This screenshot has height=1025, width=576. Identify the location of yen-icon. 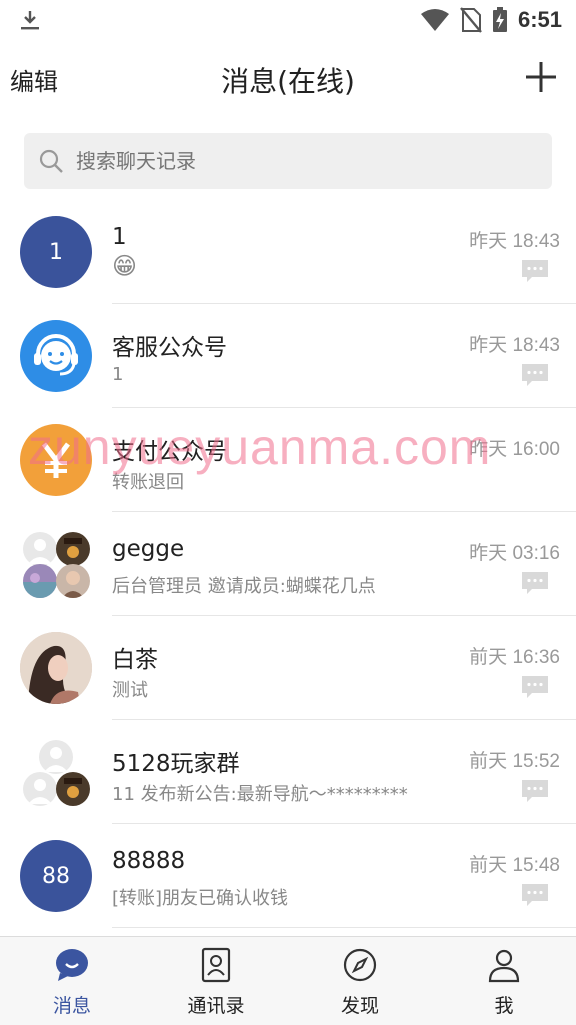
(56, 460).